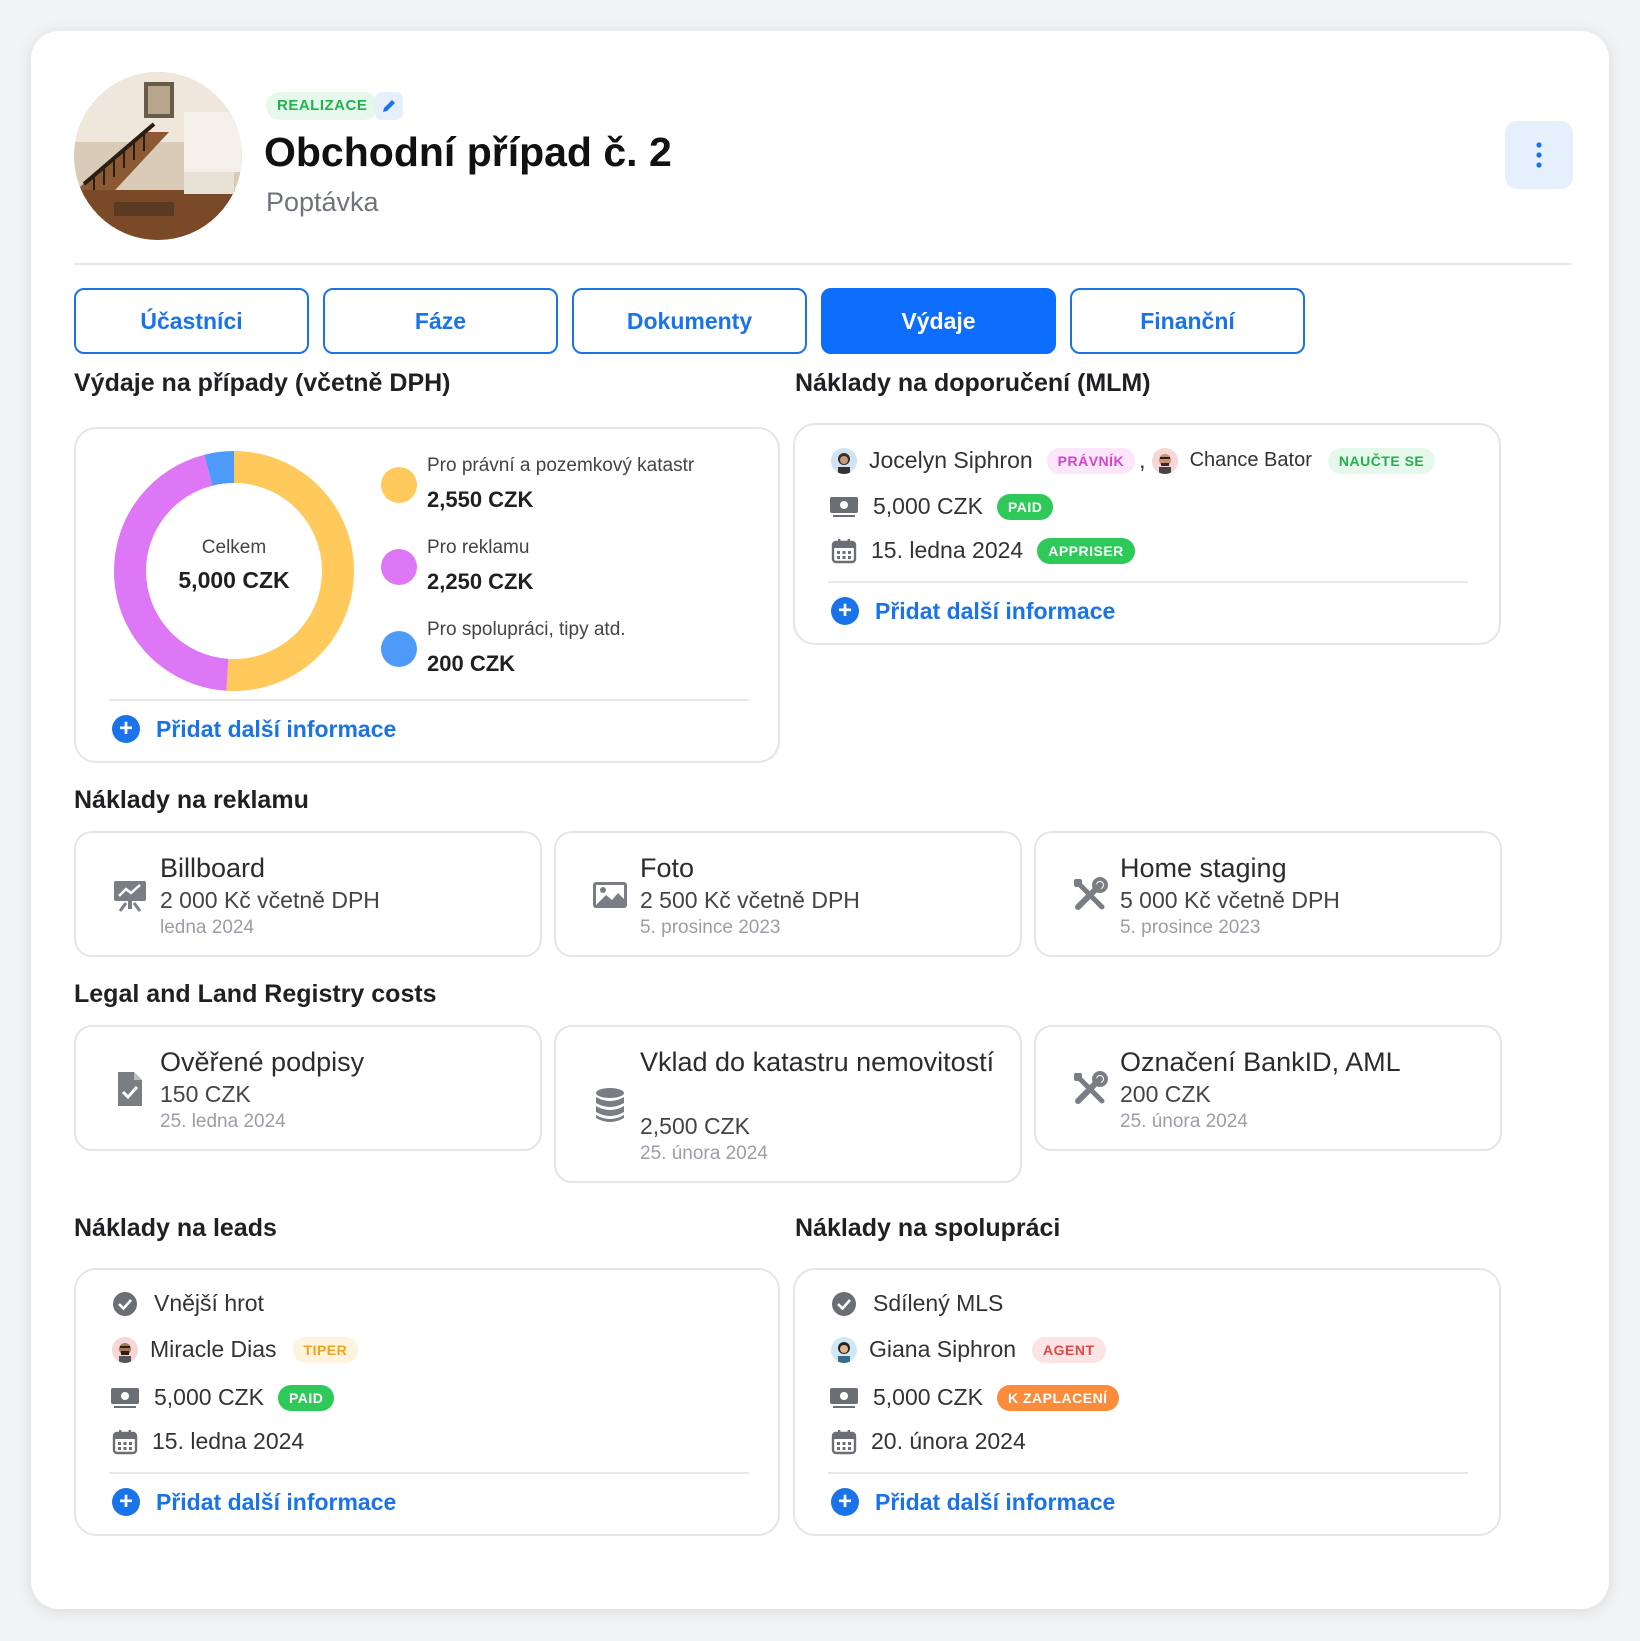 The width and height of the screenshot is (1640, 1641). I want to click on legal-item-amount: 150 CZK, so click(205, 1094).